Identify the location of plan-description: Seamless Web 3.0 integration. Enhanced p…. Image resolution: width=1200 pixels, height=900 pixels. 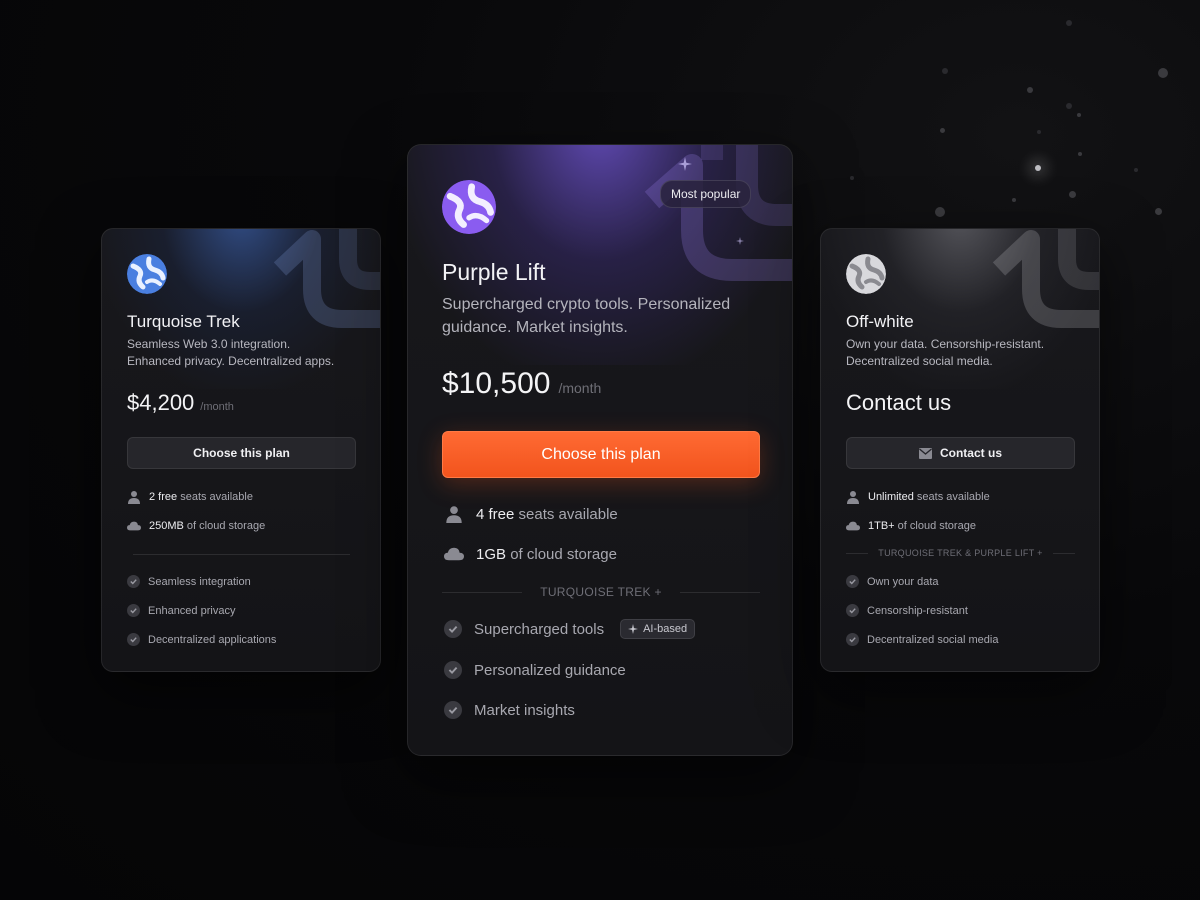
(230, 353).